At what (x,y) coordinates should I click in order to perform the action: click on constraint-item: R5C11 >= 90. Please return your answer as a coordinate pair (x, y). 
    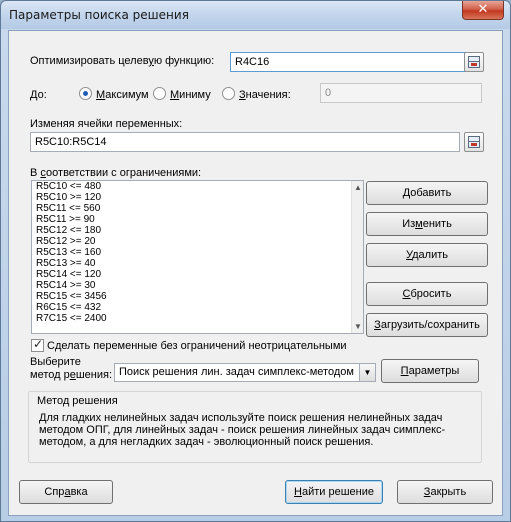
    Looking at the image, I should click on (197, 219).